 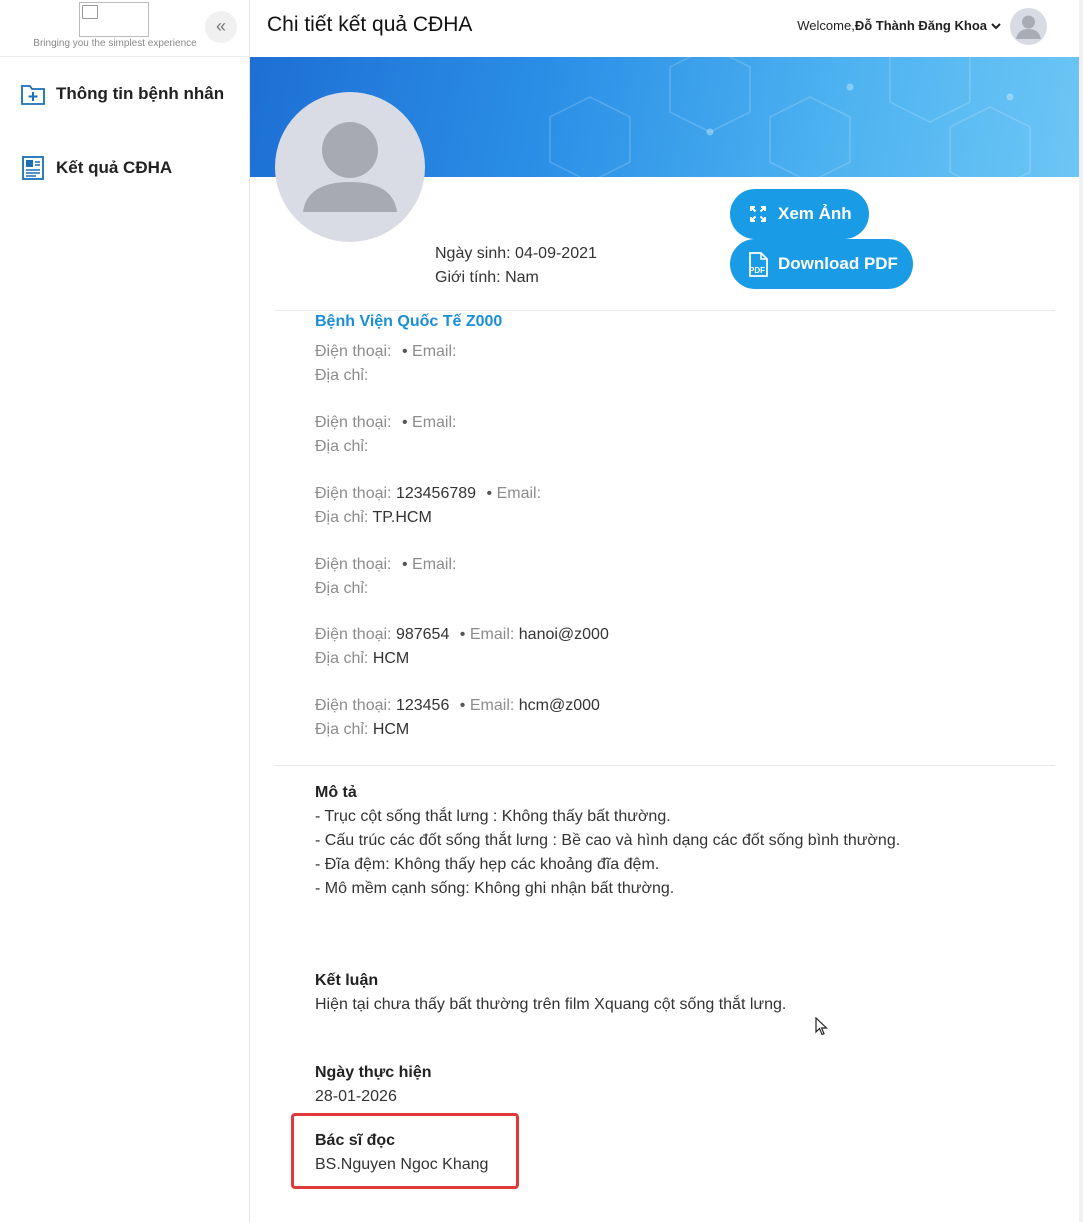 What do you see at coordinates (402, 1164) in the screenshot?
I see `doctor-name: BS.Nguyen Ngoc Khang` at bounding box center [402, 1164].